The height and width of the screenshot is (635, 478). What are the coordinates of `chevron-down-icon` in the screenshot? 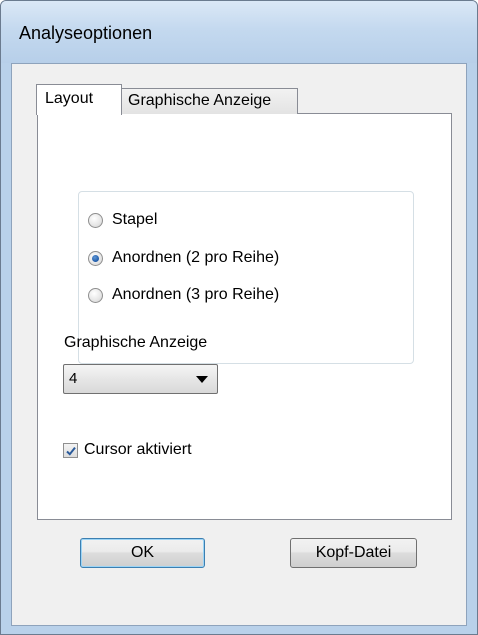 It's located at (202, 379).